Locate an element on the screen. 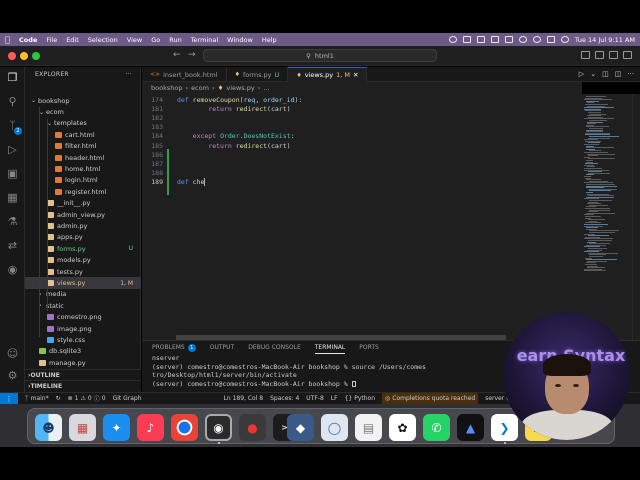 The image size is (640, 480). tree-item-apps-py: apps.py is located at coordinates (83, 237).